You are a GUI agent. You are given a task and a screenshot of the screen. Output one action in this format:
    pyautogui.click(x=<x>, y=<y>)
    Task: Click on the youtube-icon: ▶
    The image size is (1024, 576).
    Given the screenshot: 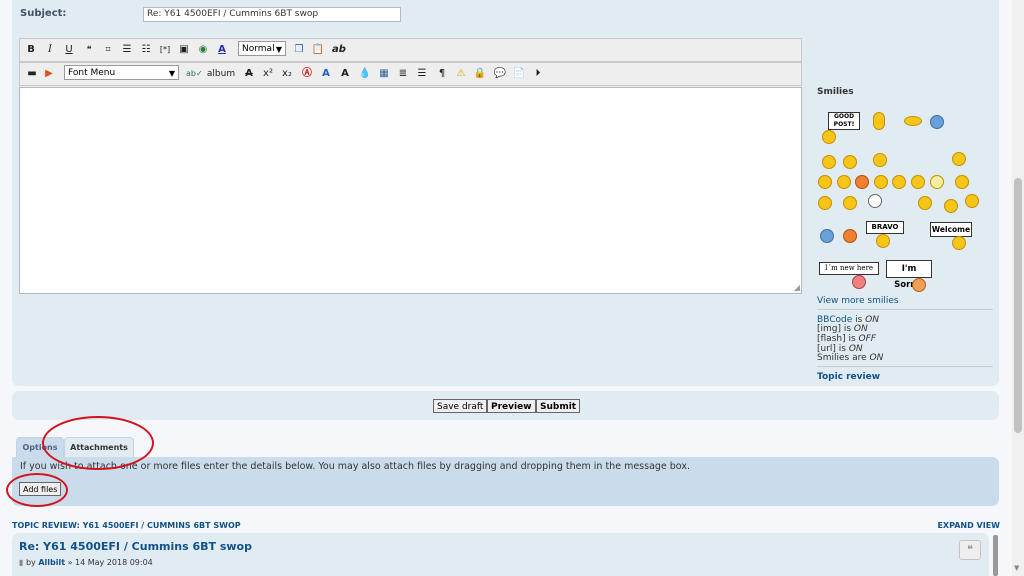 What is the action you would take?
    pyautogui.click(x=49, y=74)
    